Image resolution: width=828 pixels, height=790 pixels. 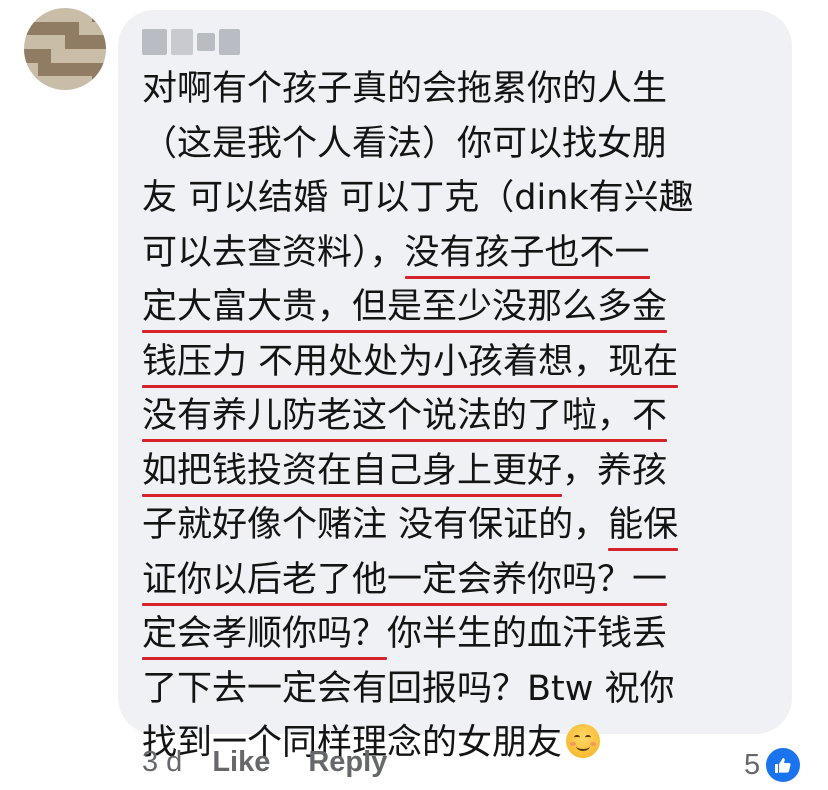 What do you see at coordinates (405, 143) in the screenshot?
I see `text-line: （这是我个人看法）你可以找女朋` at bounding box center [405, 143].